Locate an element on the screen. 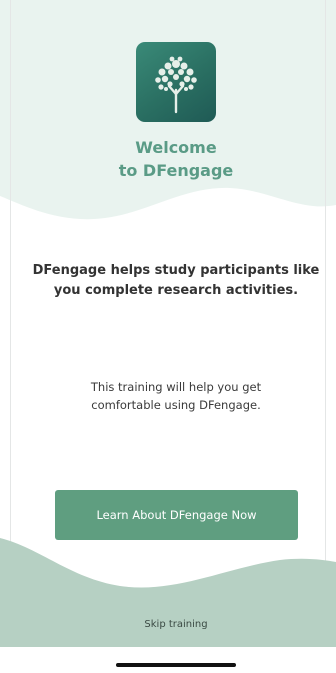  welcome-title-line1: Welcome is located at coordinates (176, 147).